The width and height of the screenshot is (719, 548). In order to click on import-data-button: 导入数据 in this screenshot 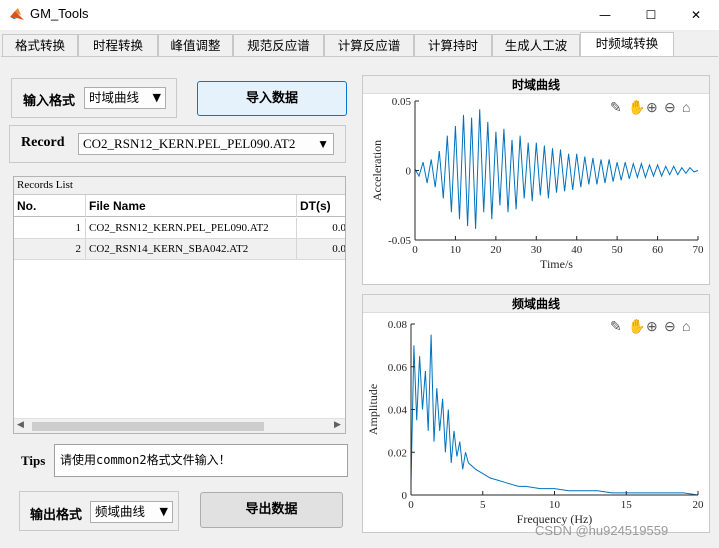, I will do `click(272, 98)`.